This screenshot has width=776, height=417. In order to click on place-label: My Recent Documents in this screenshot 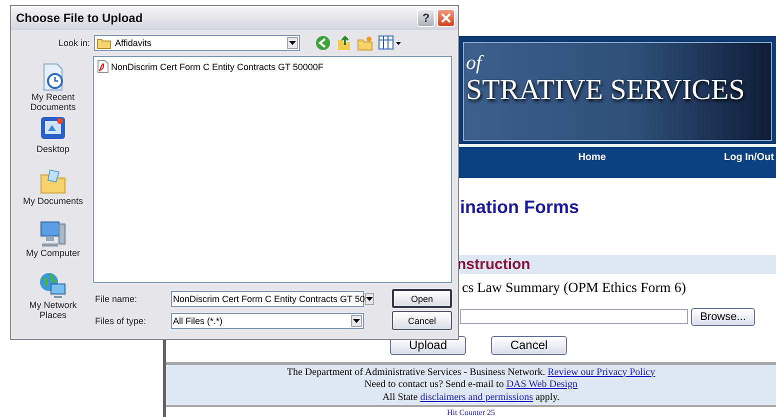, I will do `click(53, 102)`.